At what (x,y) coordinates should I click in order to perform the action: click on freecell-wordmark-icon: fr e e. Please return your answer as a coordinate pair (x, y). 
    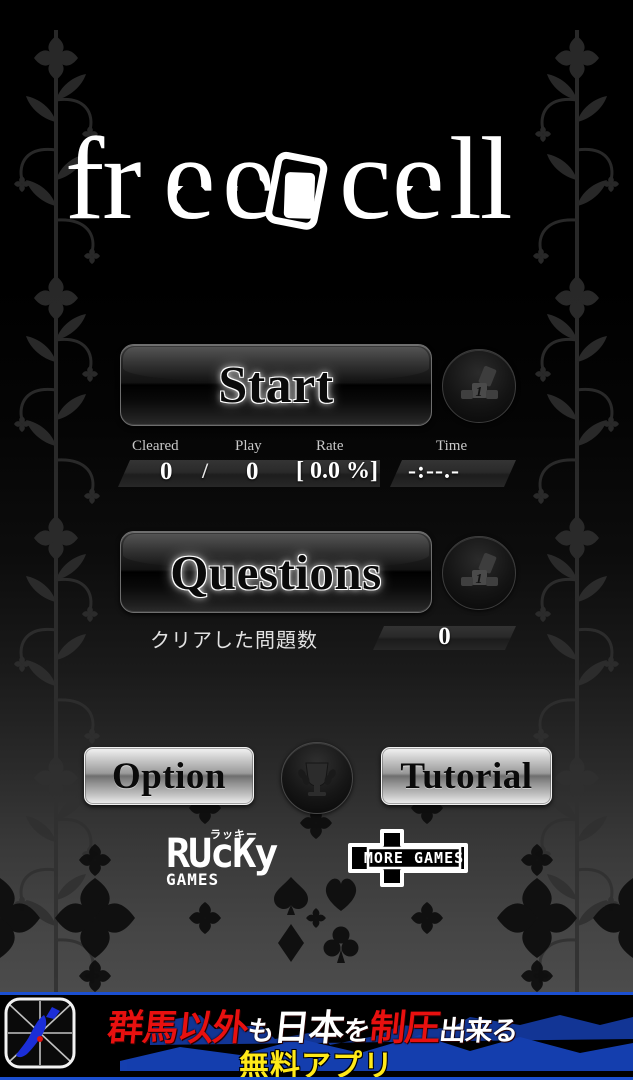
    Looking at the image, I should click on (290, 181).